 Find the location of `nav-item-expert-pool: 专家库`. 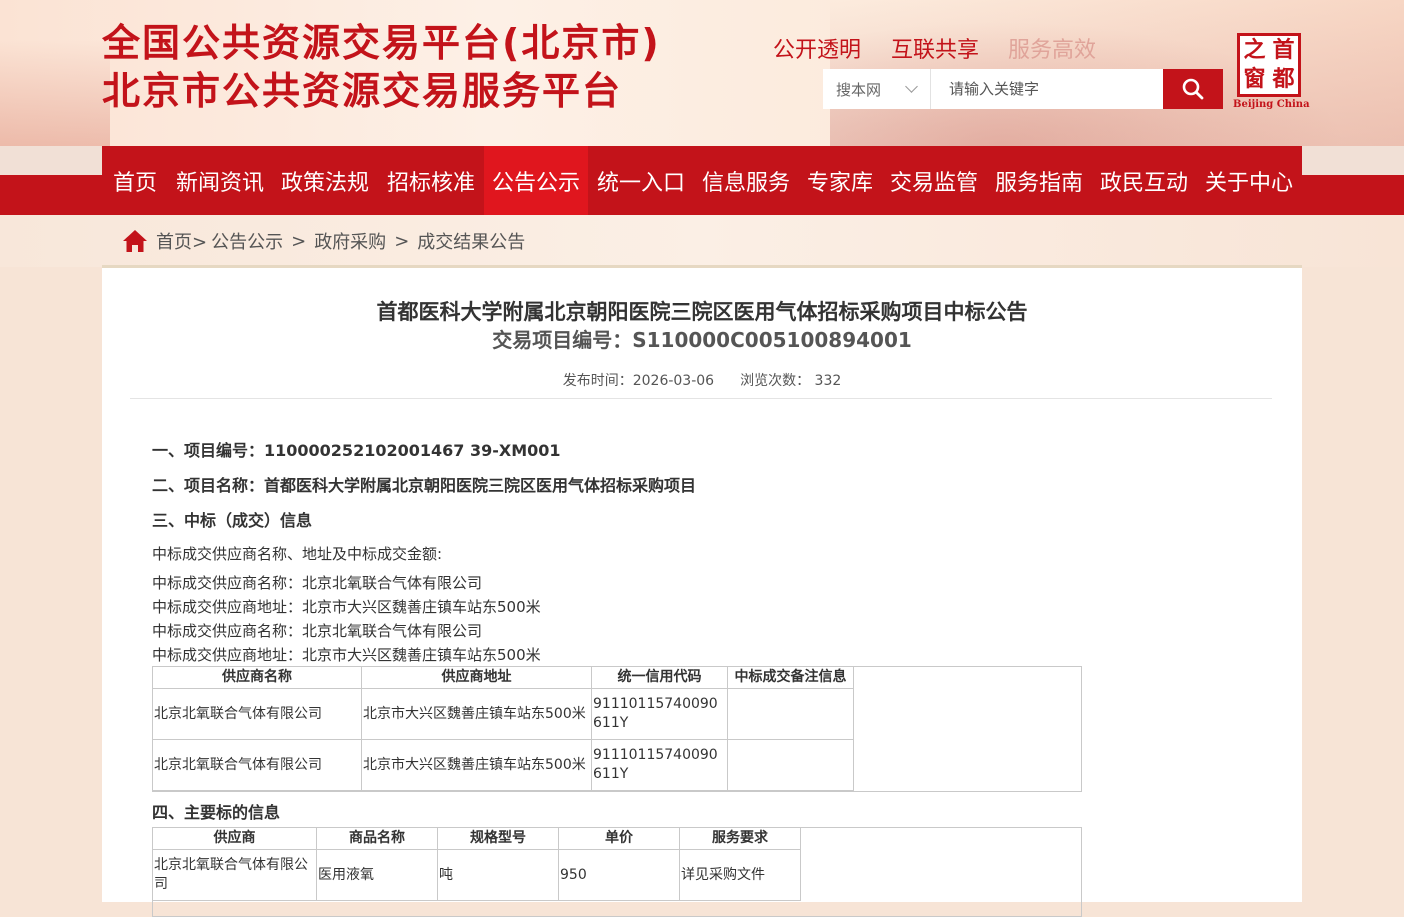

nav-item-expert-pool: 专家库 is located at coordinates (840, 180).